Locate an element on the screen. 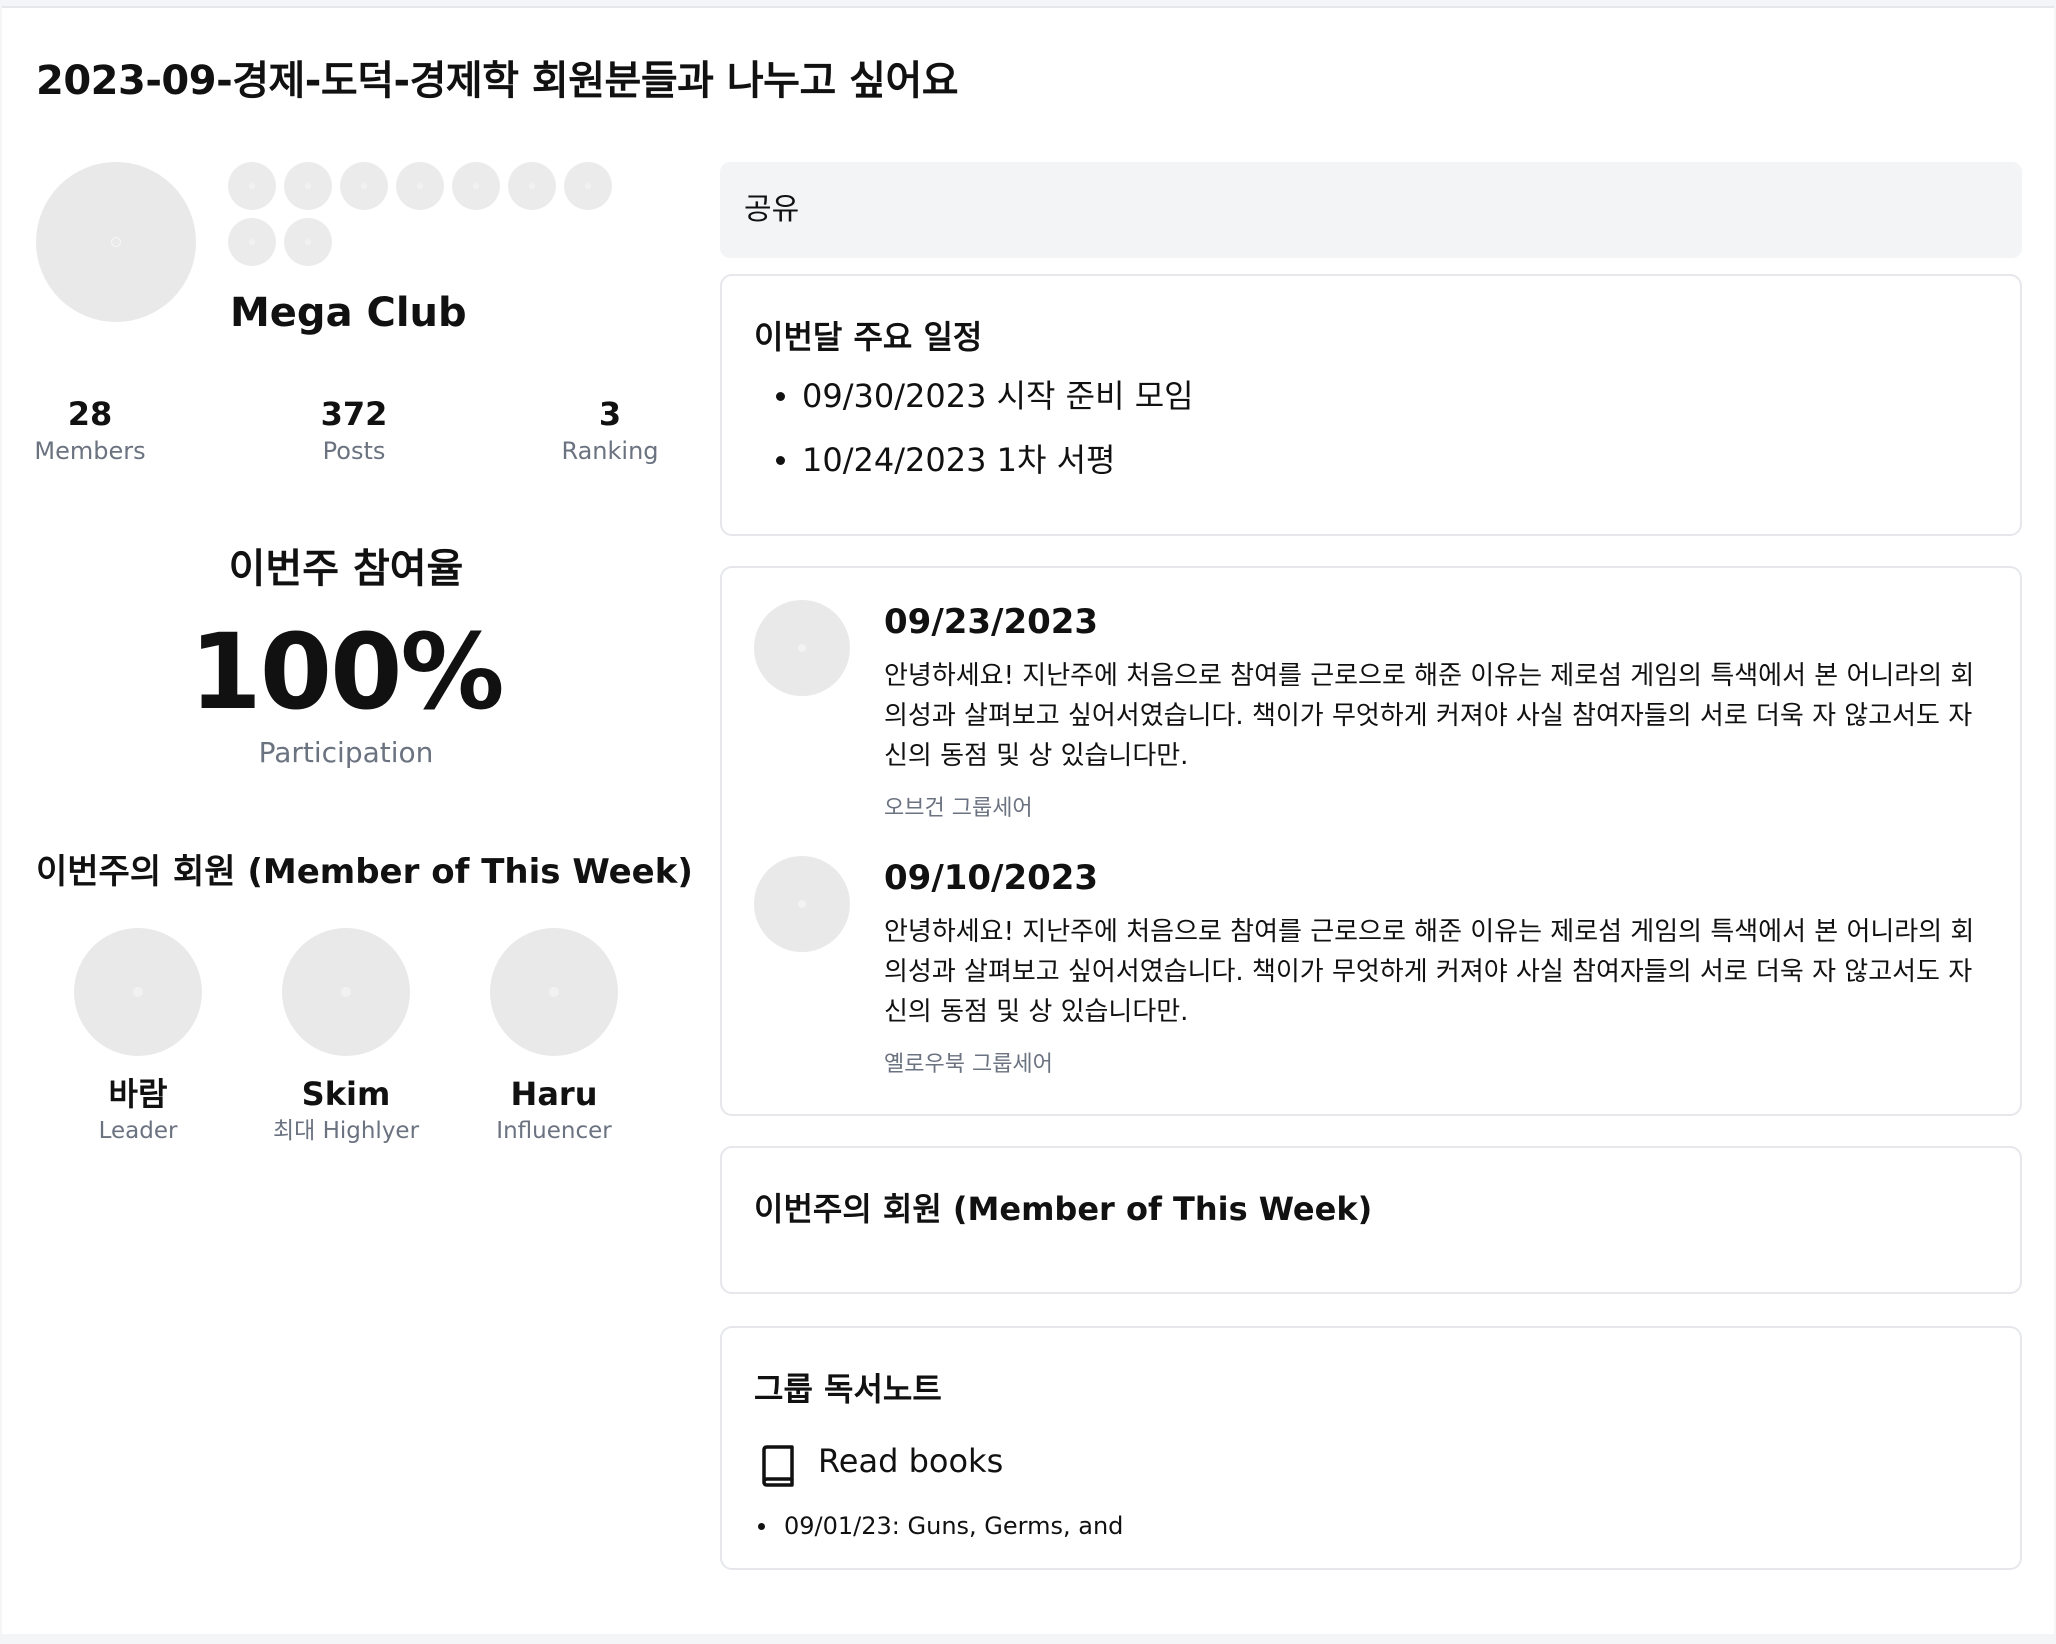  member-card: Skim 최대 Highlyer is located at coordinates (346, 1038).